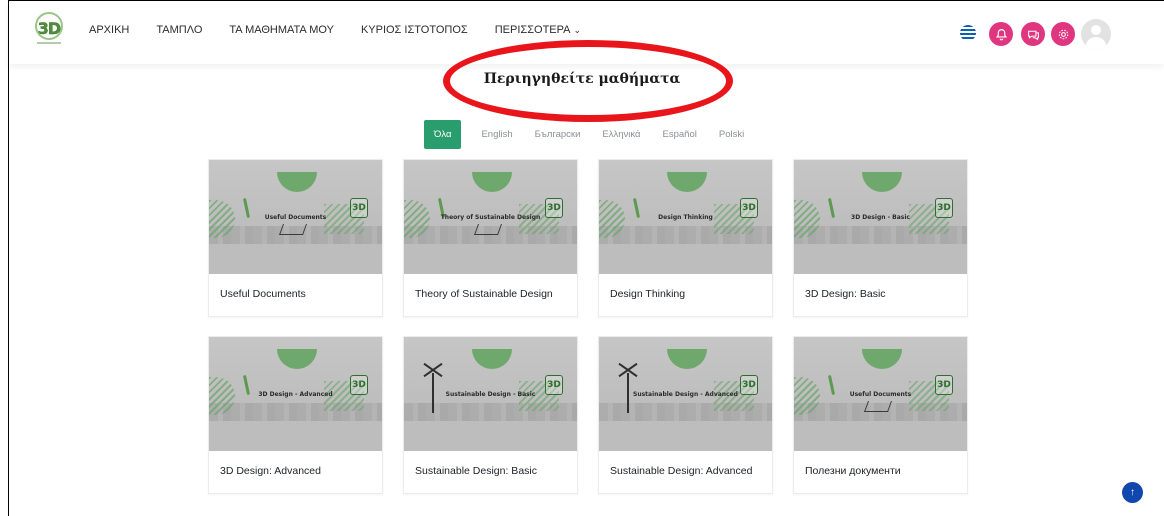 This screenshot has height=516, width=1164. I want to click on avatar-head, so click(1096, 30).